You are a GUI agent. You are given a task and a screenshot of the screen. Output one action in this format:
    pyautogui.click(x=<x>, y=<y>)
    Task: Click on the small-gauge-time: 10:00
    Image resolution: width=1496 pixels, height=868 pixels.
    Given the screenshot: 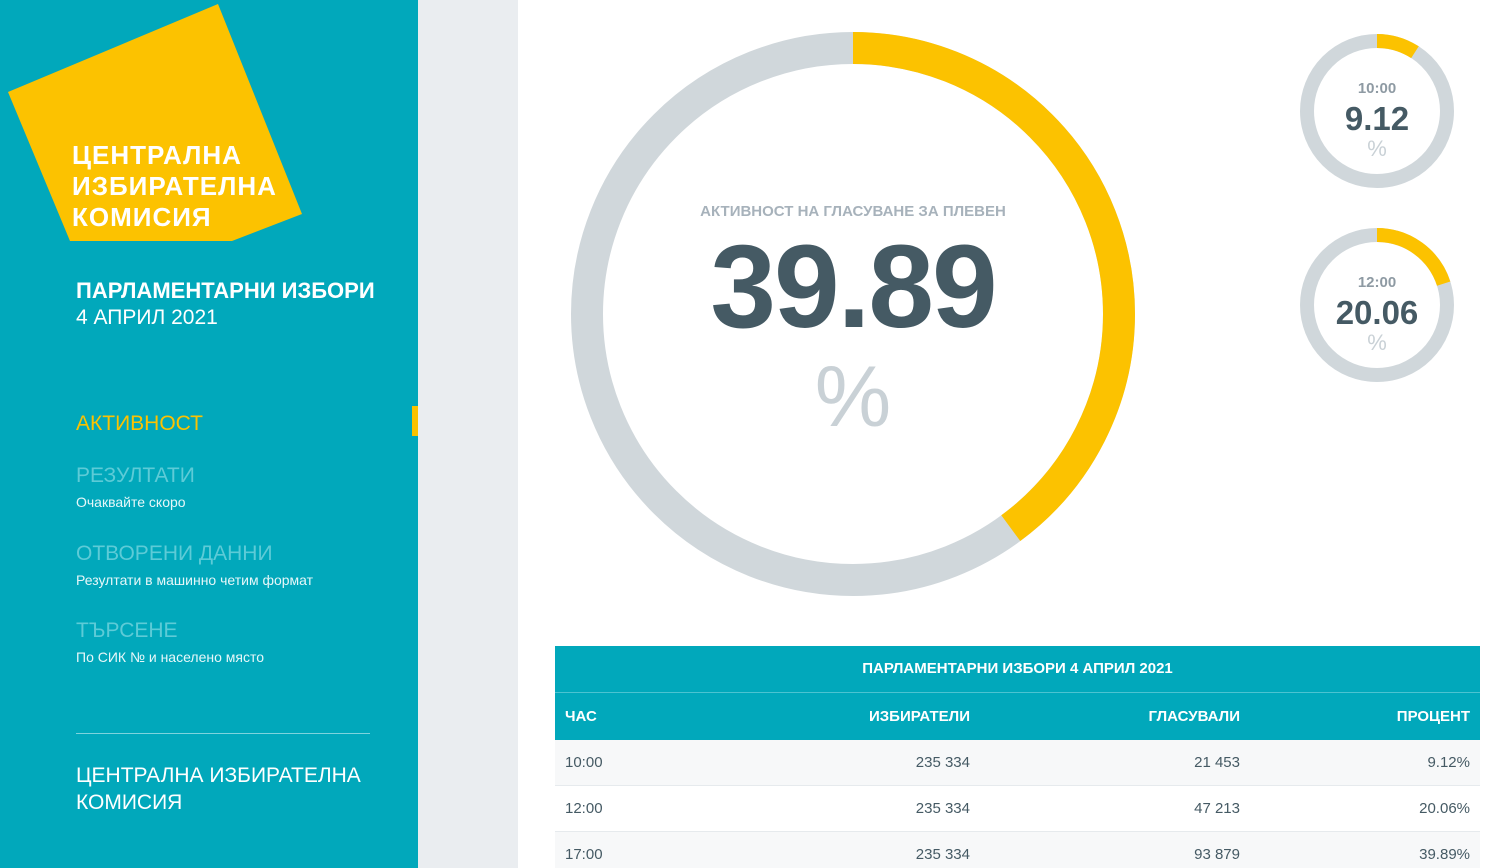 What is the action you would take?
    pyautogui.click(x=1377, y=88)
    